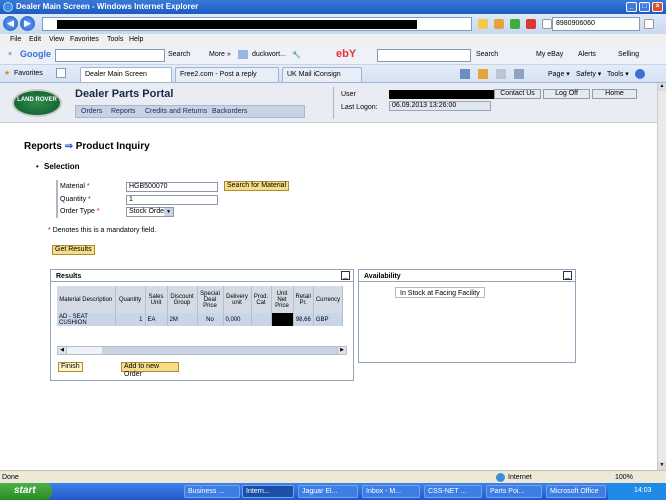 This screenshot has width=666, height=500. Describe the element at coordinates (86, 299) in the screenshot. I see `col-material-description: Material Description` at that location.